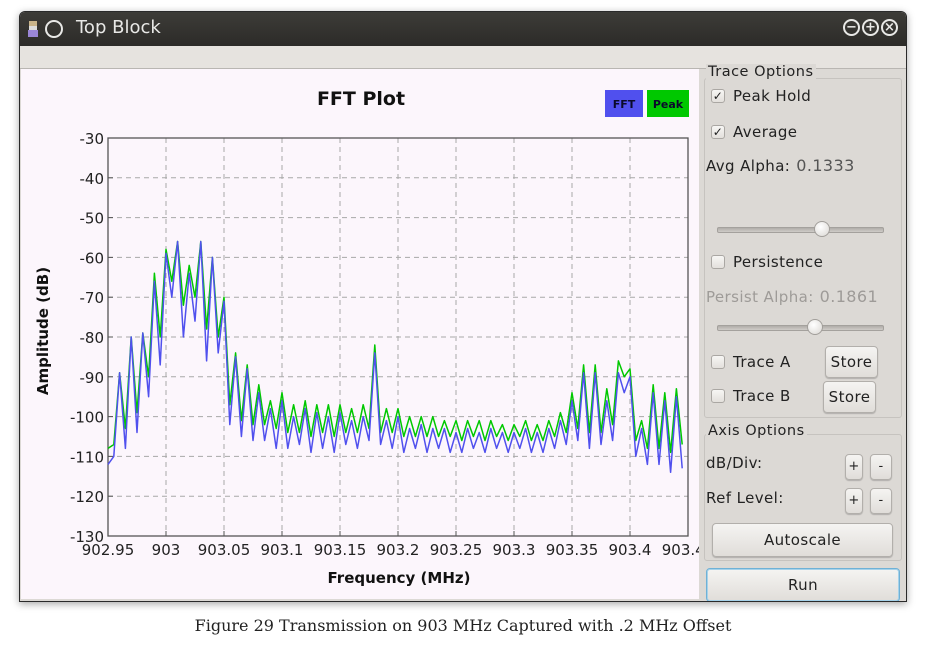  I want to click on trace-a-check-icon, so click(718, 362).